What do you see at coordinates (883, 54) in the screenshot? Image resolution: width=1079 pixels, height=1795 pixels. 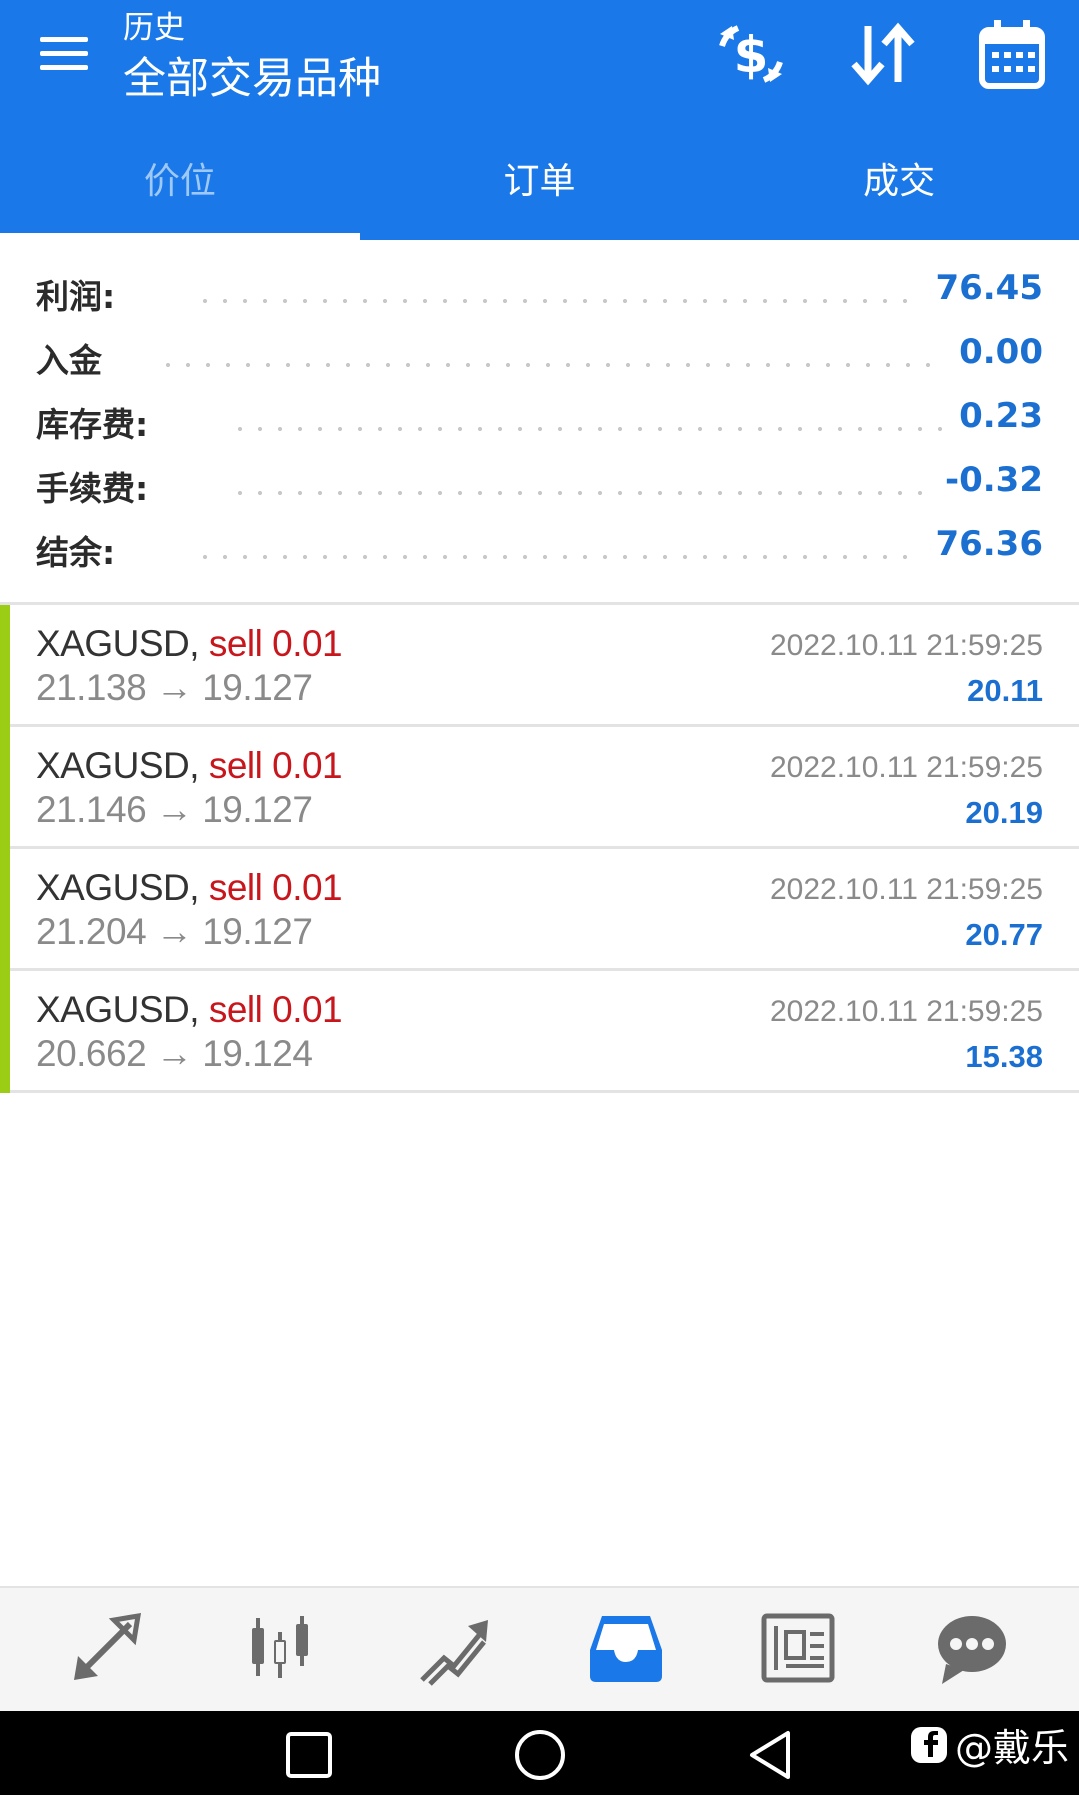 I see `sort-icon` at bounding box center [883, 54].